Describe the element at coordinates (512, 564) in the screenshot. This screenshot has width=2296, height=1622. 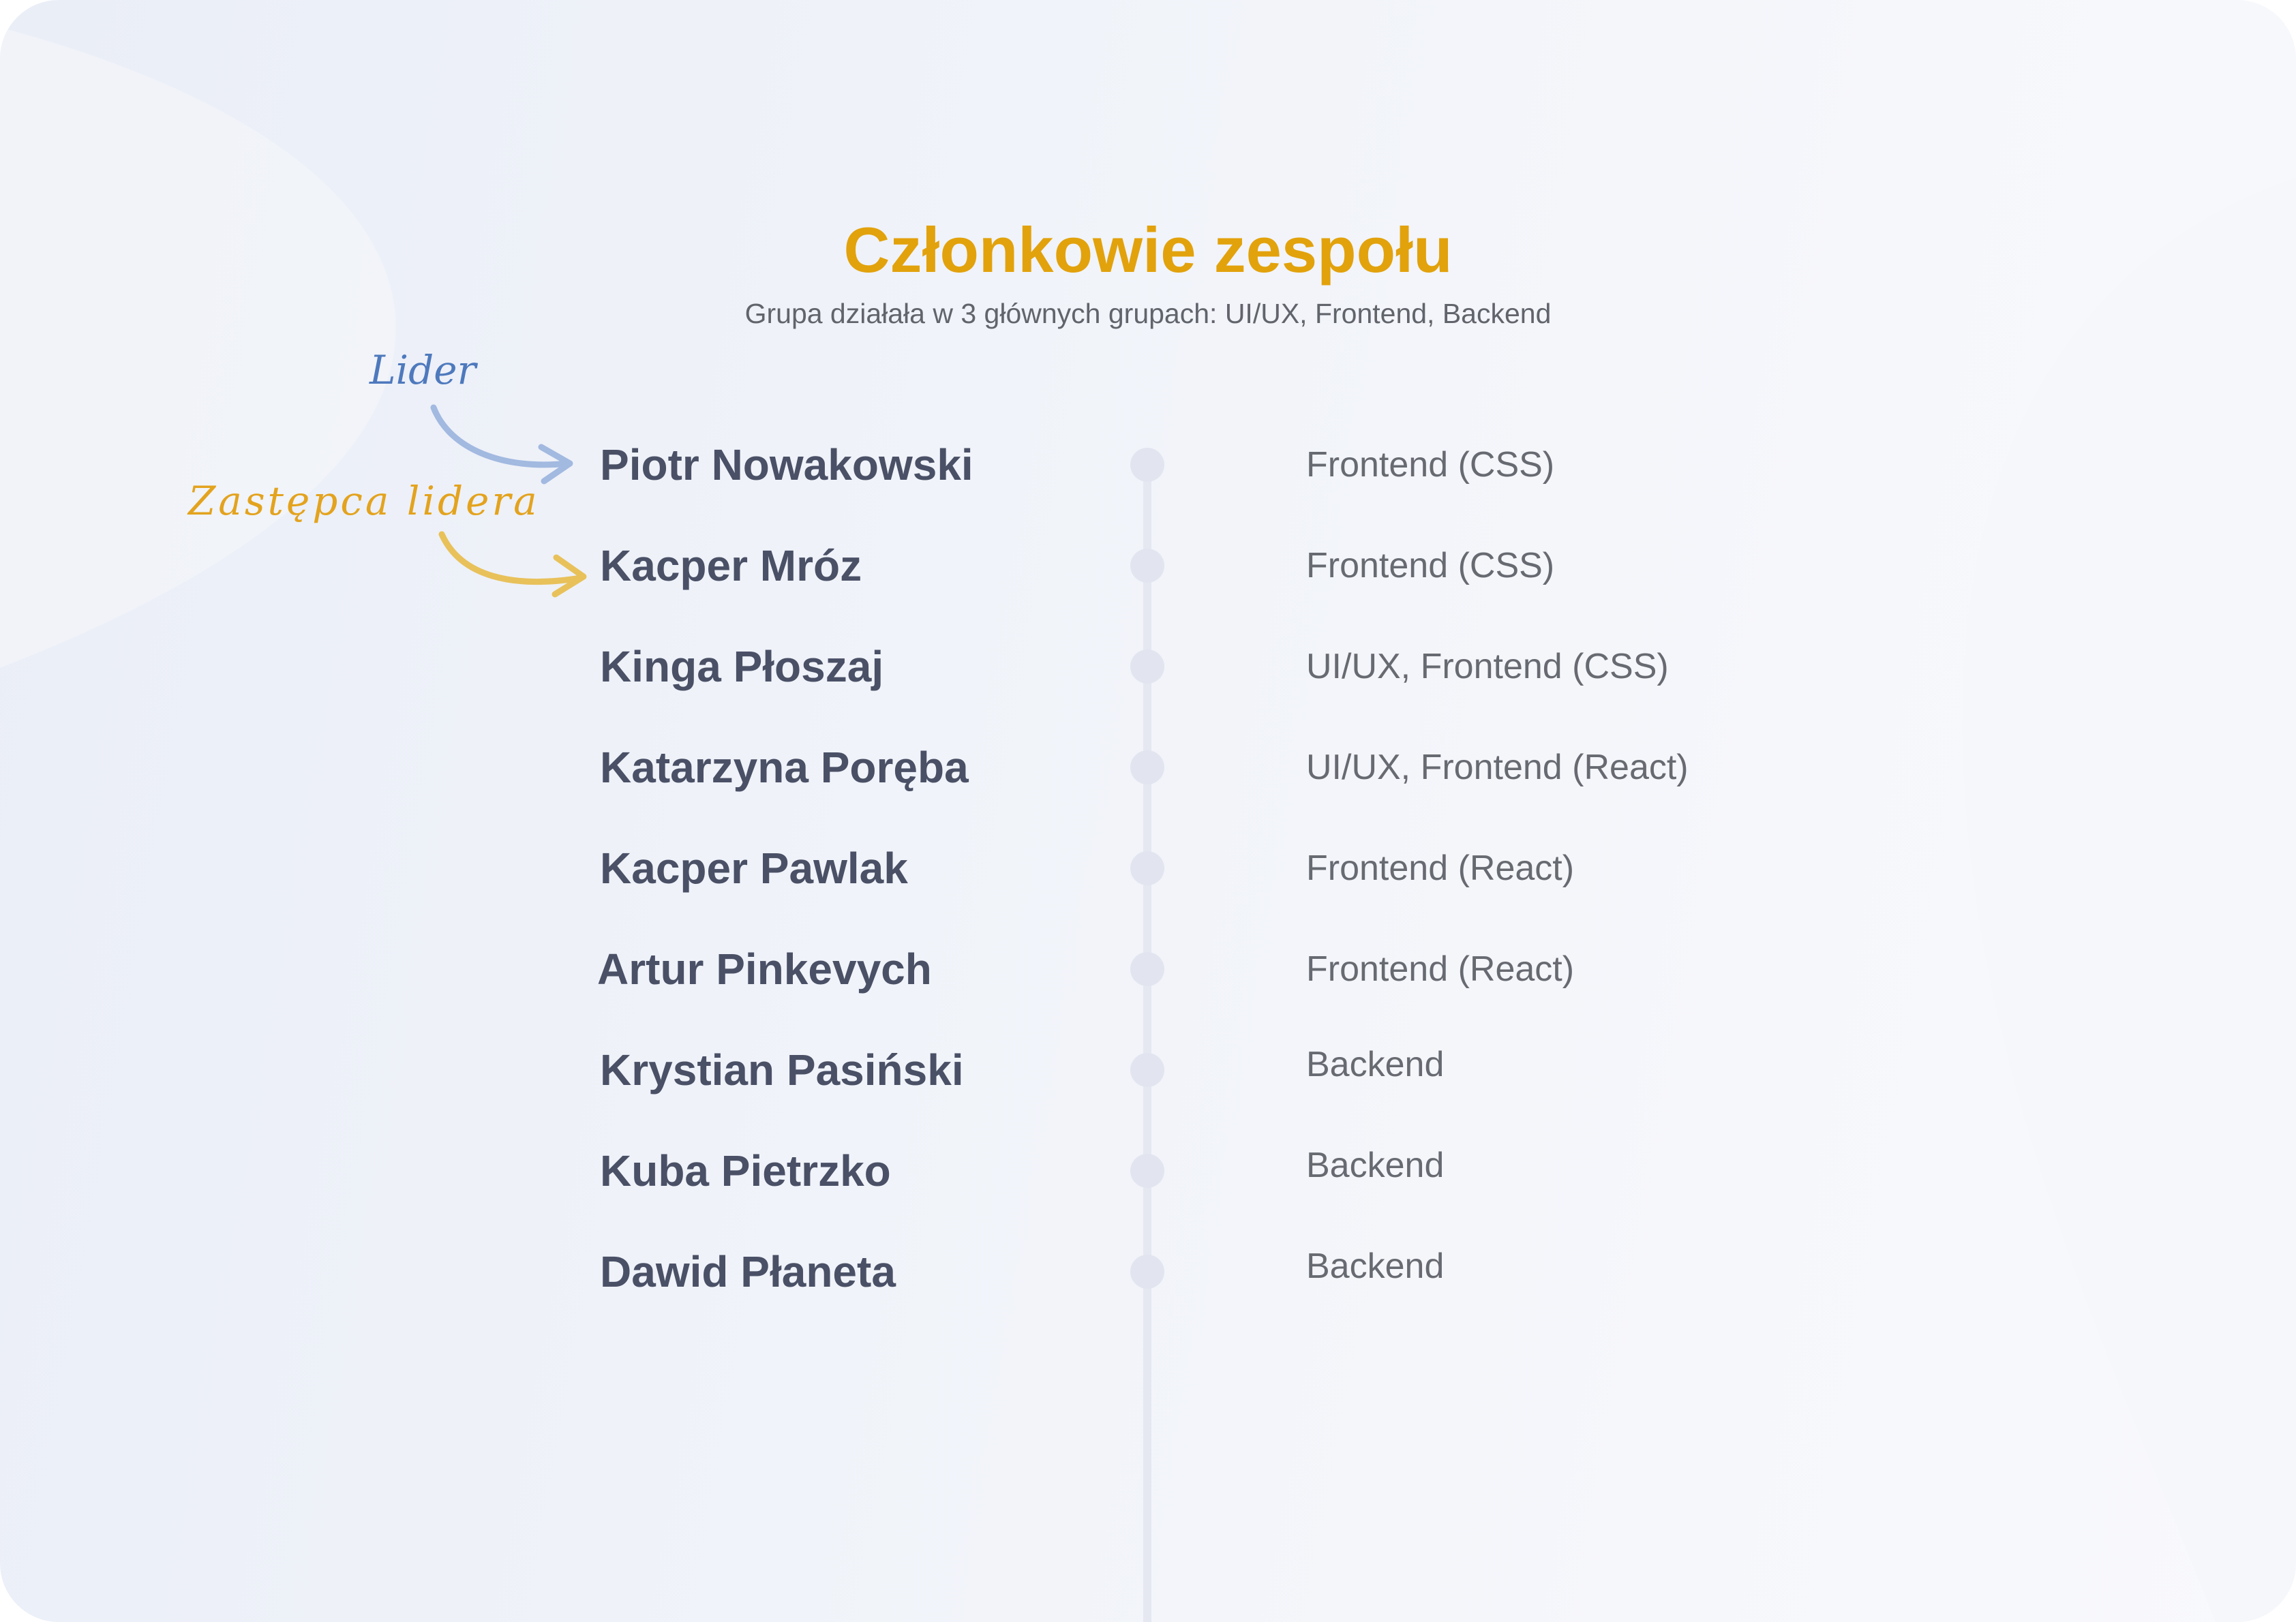
I see `deputy-arrow-icon` at that location.